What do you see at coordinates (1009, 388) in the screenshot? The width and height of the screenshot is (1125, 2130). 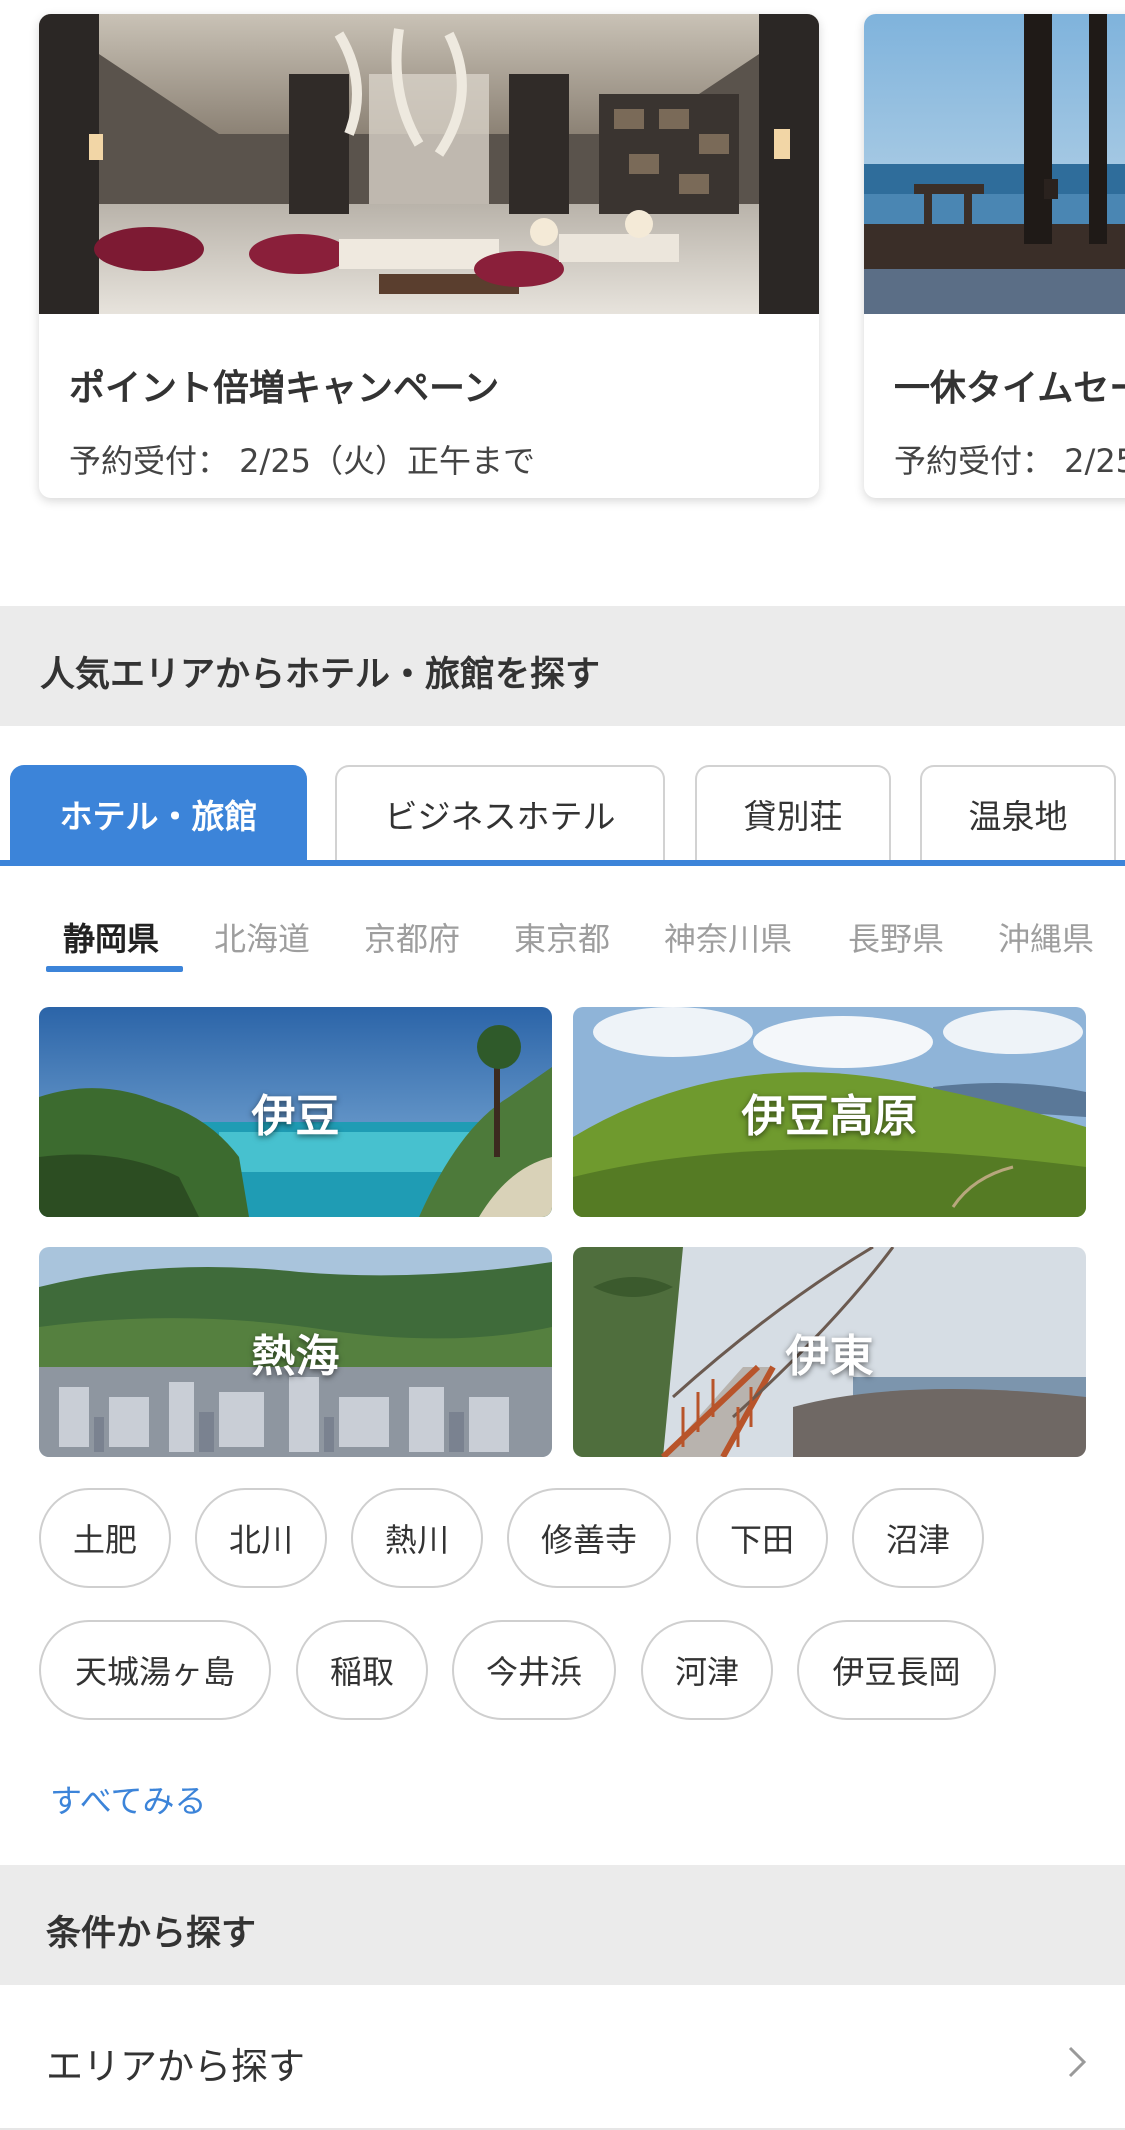 I see `campaign-title: 一休タイムセール` at bounding box center [1009, 388].